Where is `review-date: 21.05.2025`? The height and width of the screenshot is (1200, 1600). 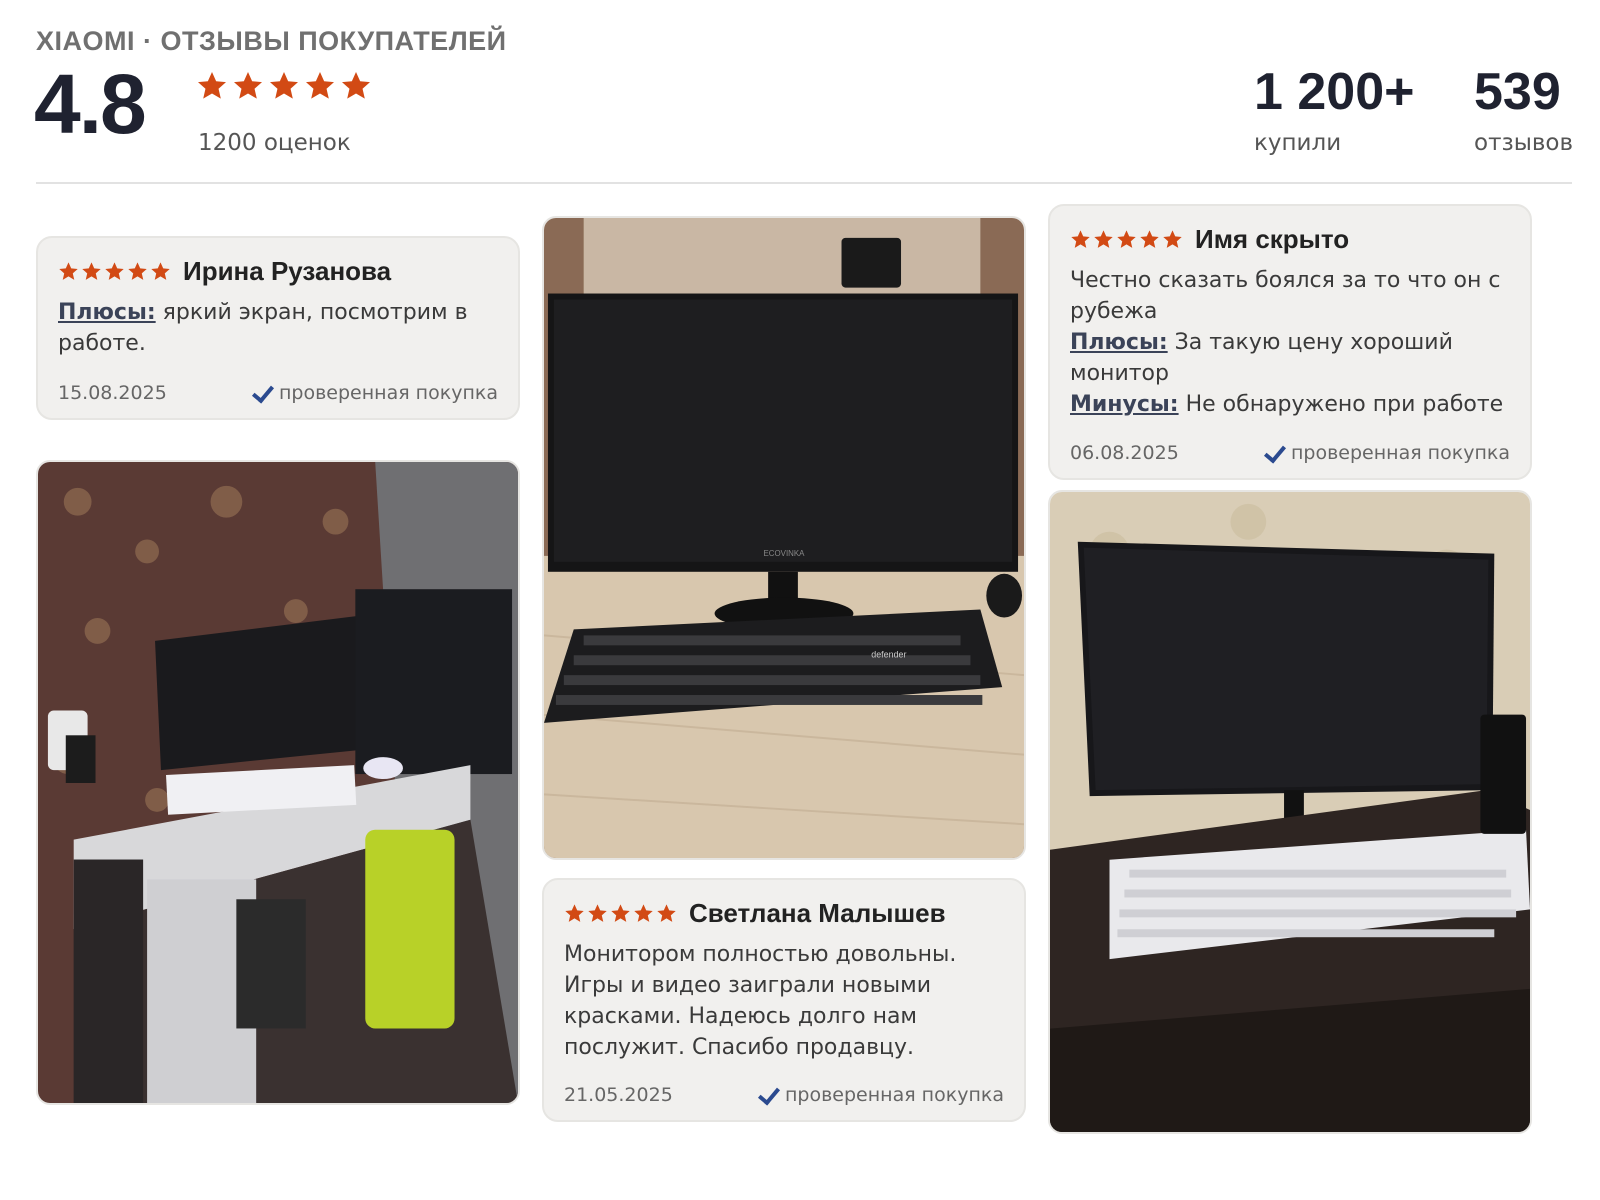 review-date: 21.05.2025 is located at coordinates (618, 1095).